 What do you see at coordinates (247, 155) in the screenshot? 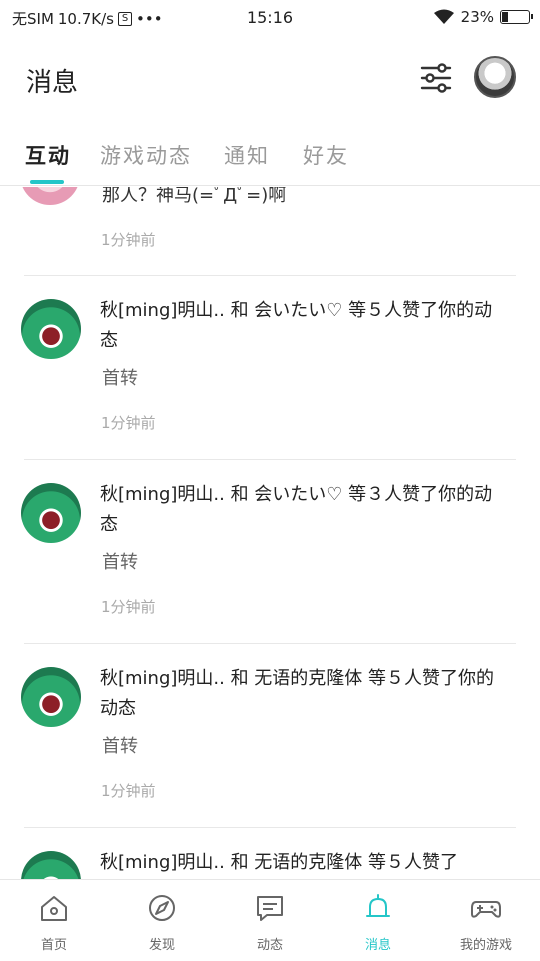
I see `tab-notifications: 通知` at bounding box center [247, 155].